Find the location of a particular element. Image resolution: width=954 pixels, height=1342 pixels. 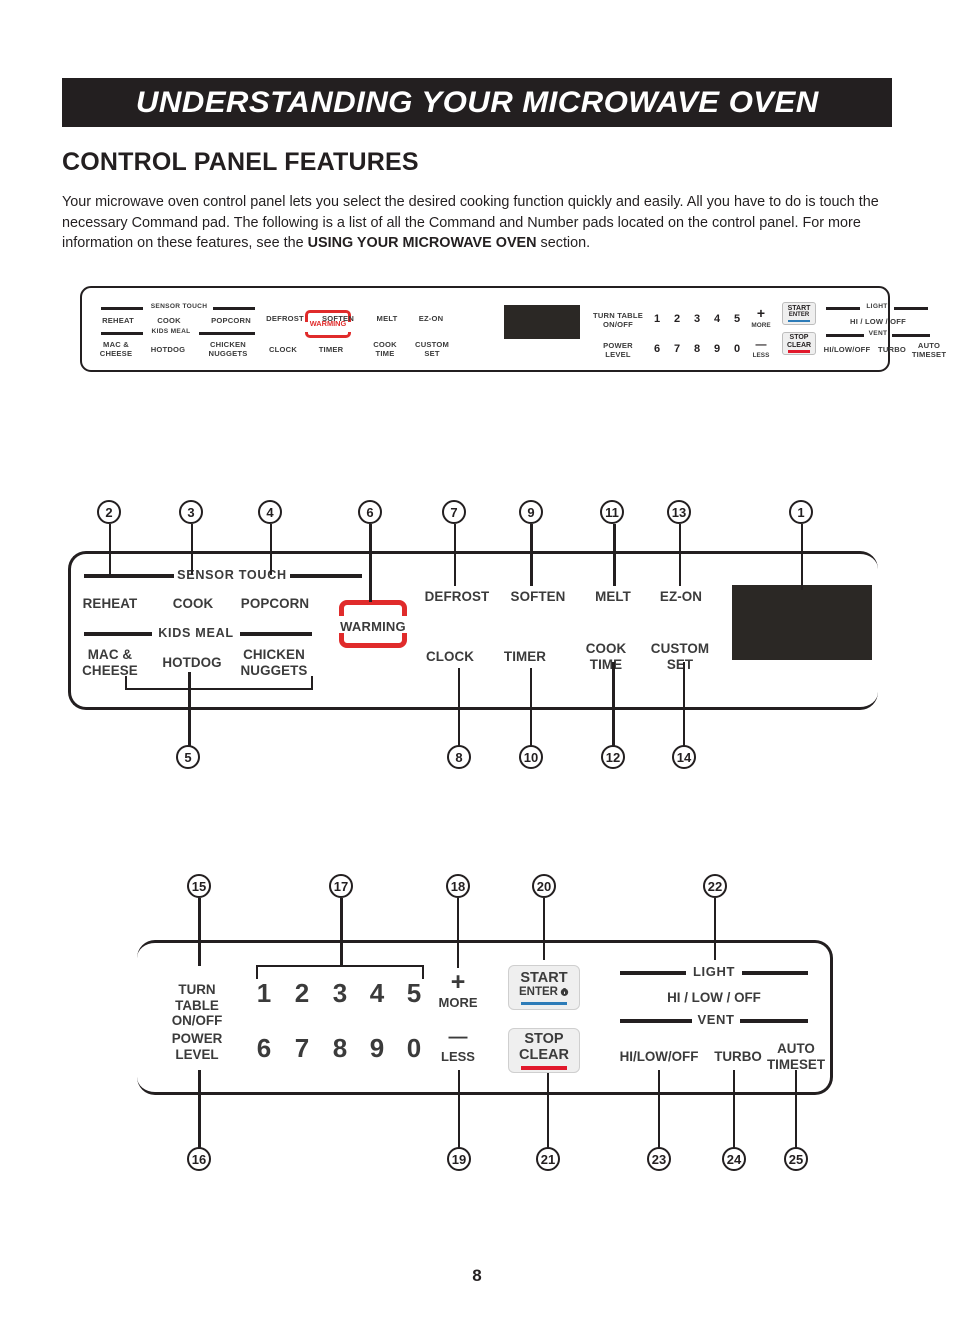

sp-stop-button: STOP CLEAR is located at coordinates (799, 343).